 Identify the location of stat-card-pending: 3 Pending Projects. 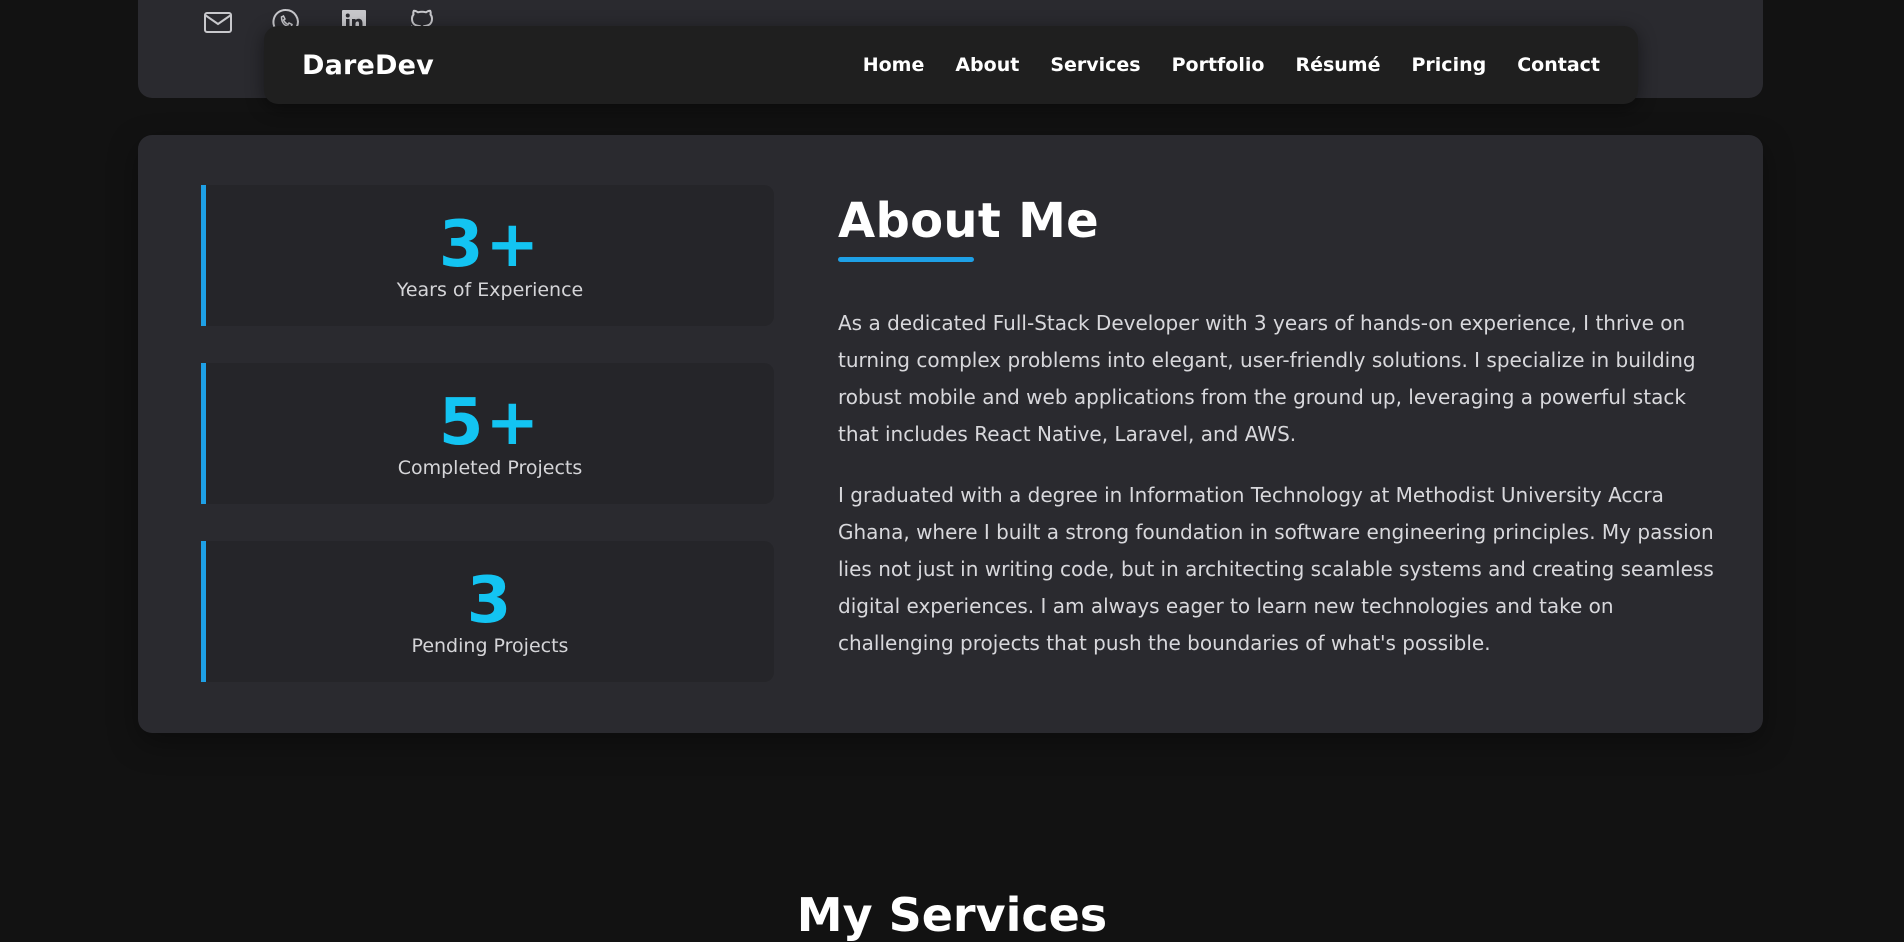
(487, 611).